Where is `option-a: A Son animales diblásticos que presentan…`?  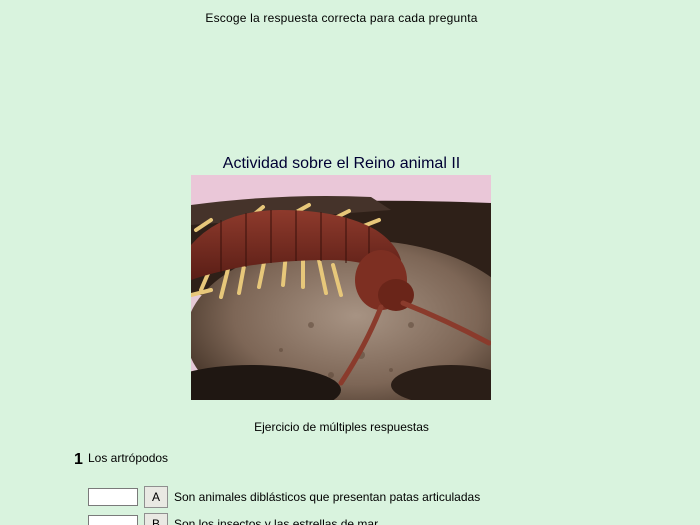
option-a: A Son animales diblásticos que presentan… is located at coordinates (284, 497).